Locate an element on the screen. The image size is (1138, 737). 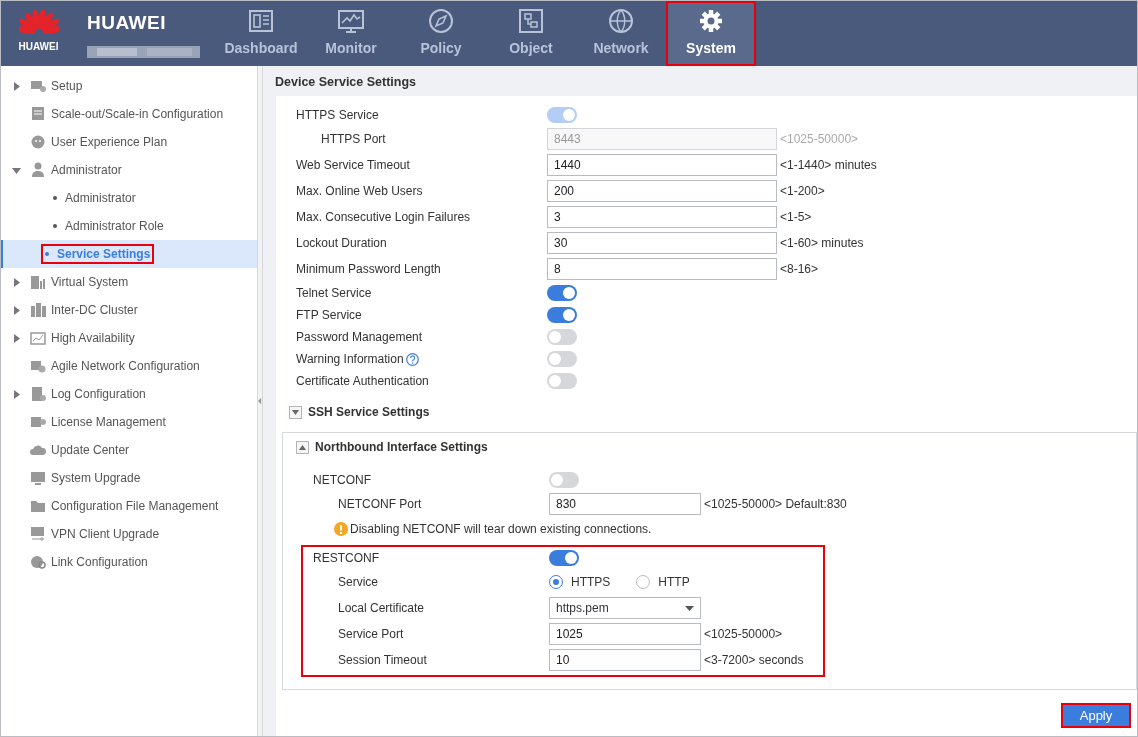
sidebar-item: Virtual System is located at coordinates (90, 282).